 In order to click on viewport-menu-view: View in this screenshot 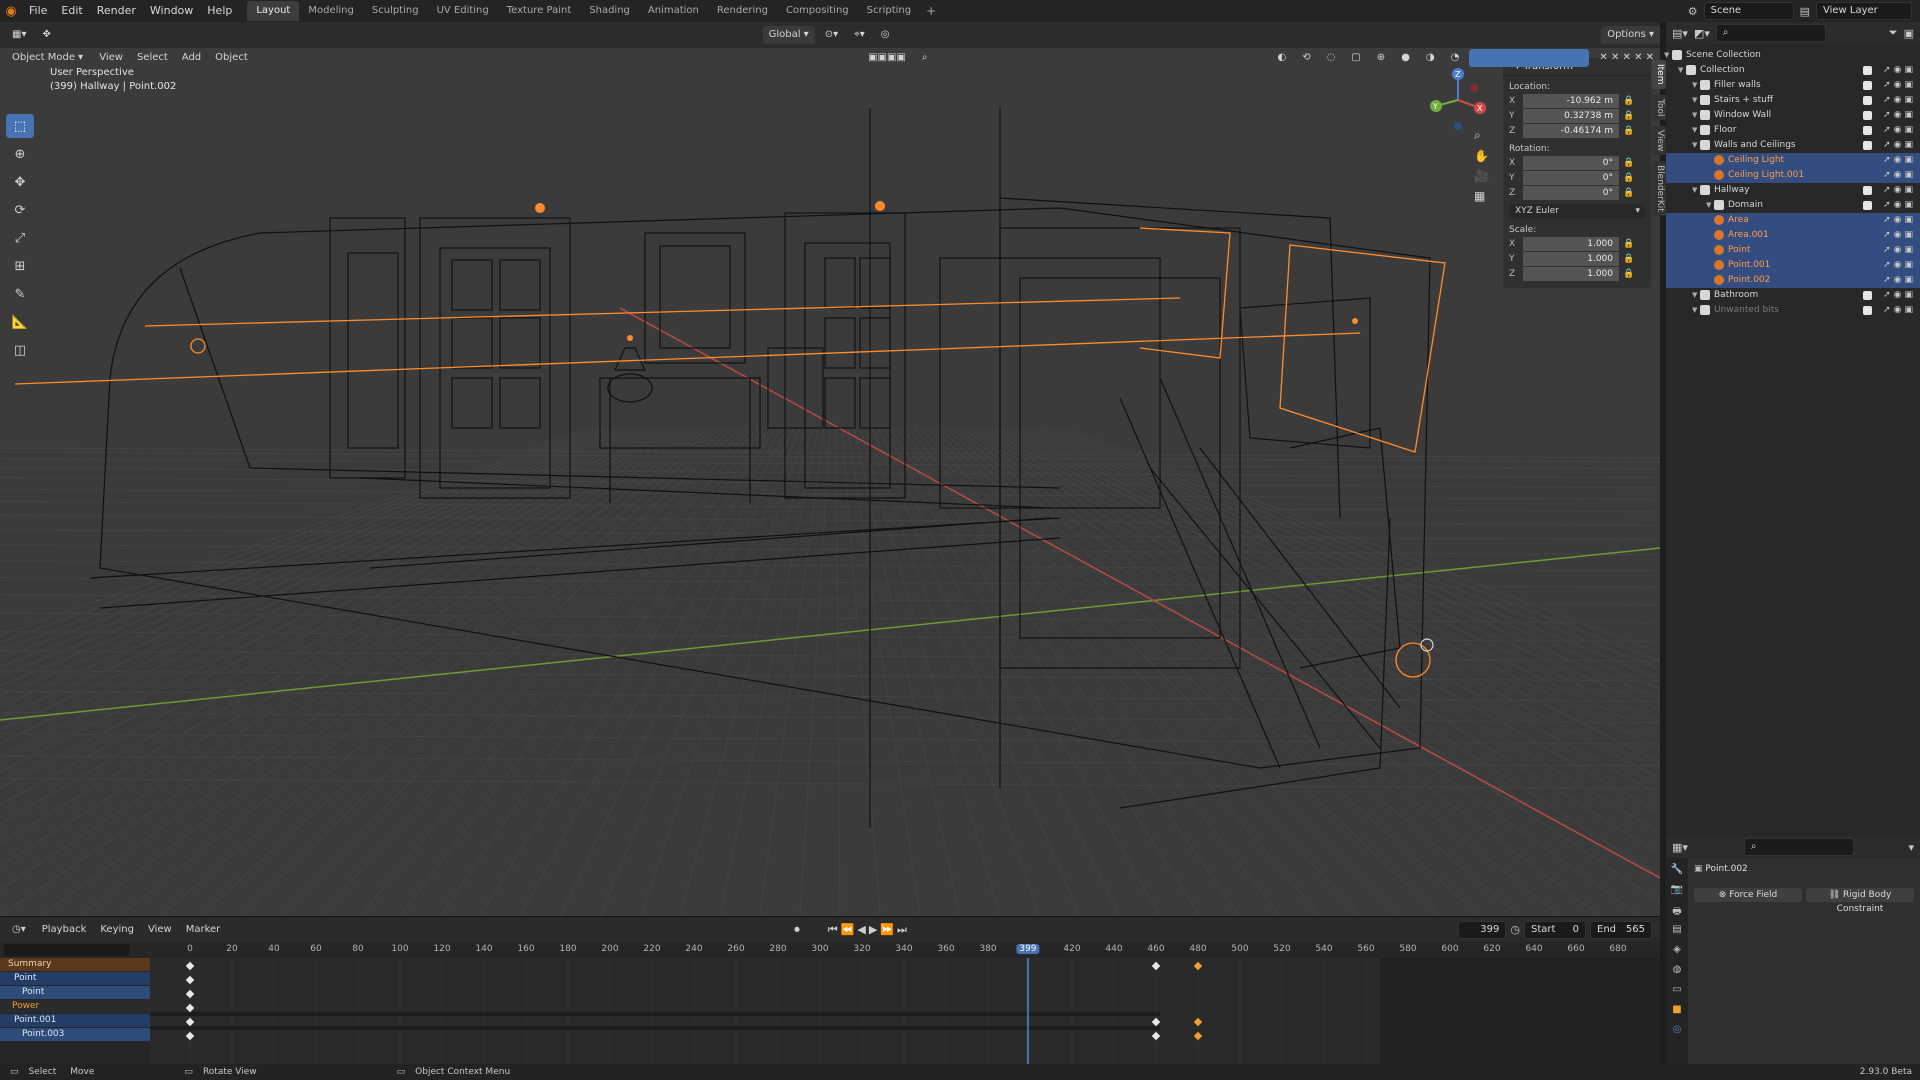, I will do `click(111, 58)`.